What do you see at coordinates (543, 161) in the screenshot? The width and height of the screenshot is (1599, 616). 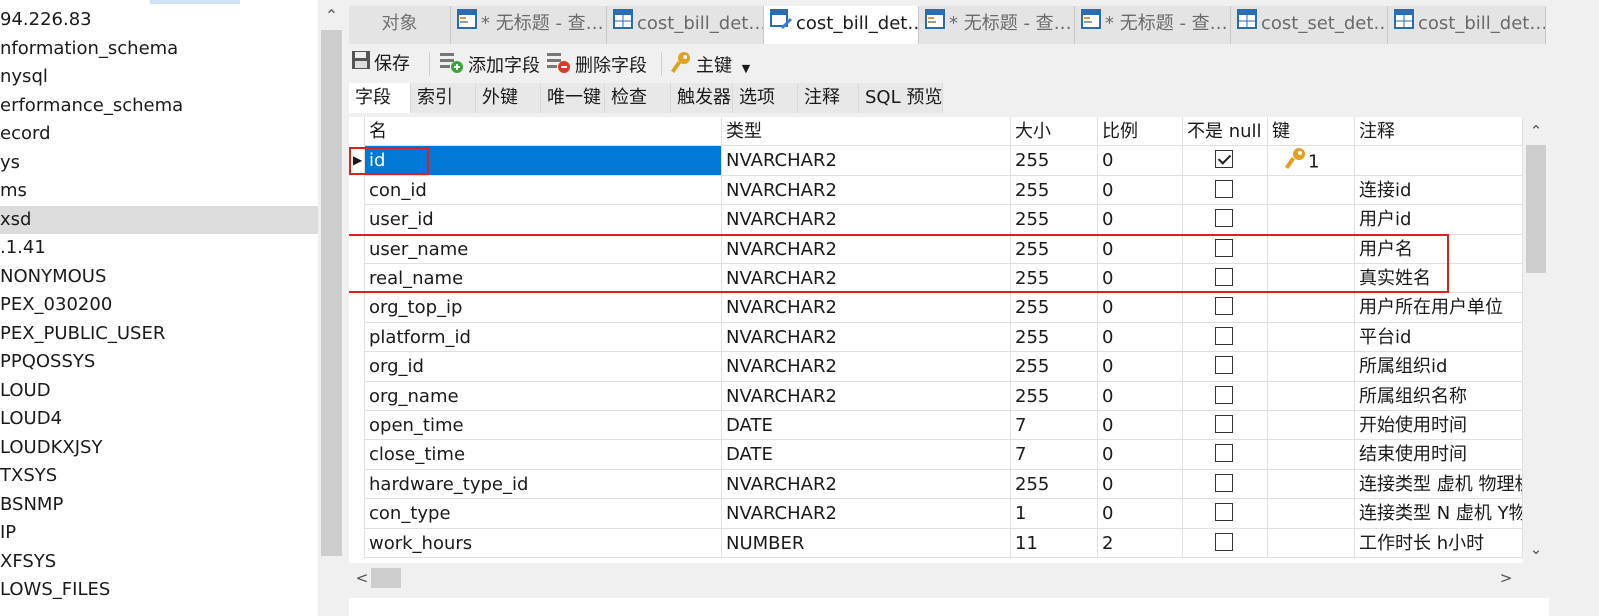 I see `field-name-cell: id` at bounding box center [543, 161].